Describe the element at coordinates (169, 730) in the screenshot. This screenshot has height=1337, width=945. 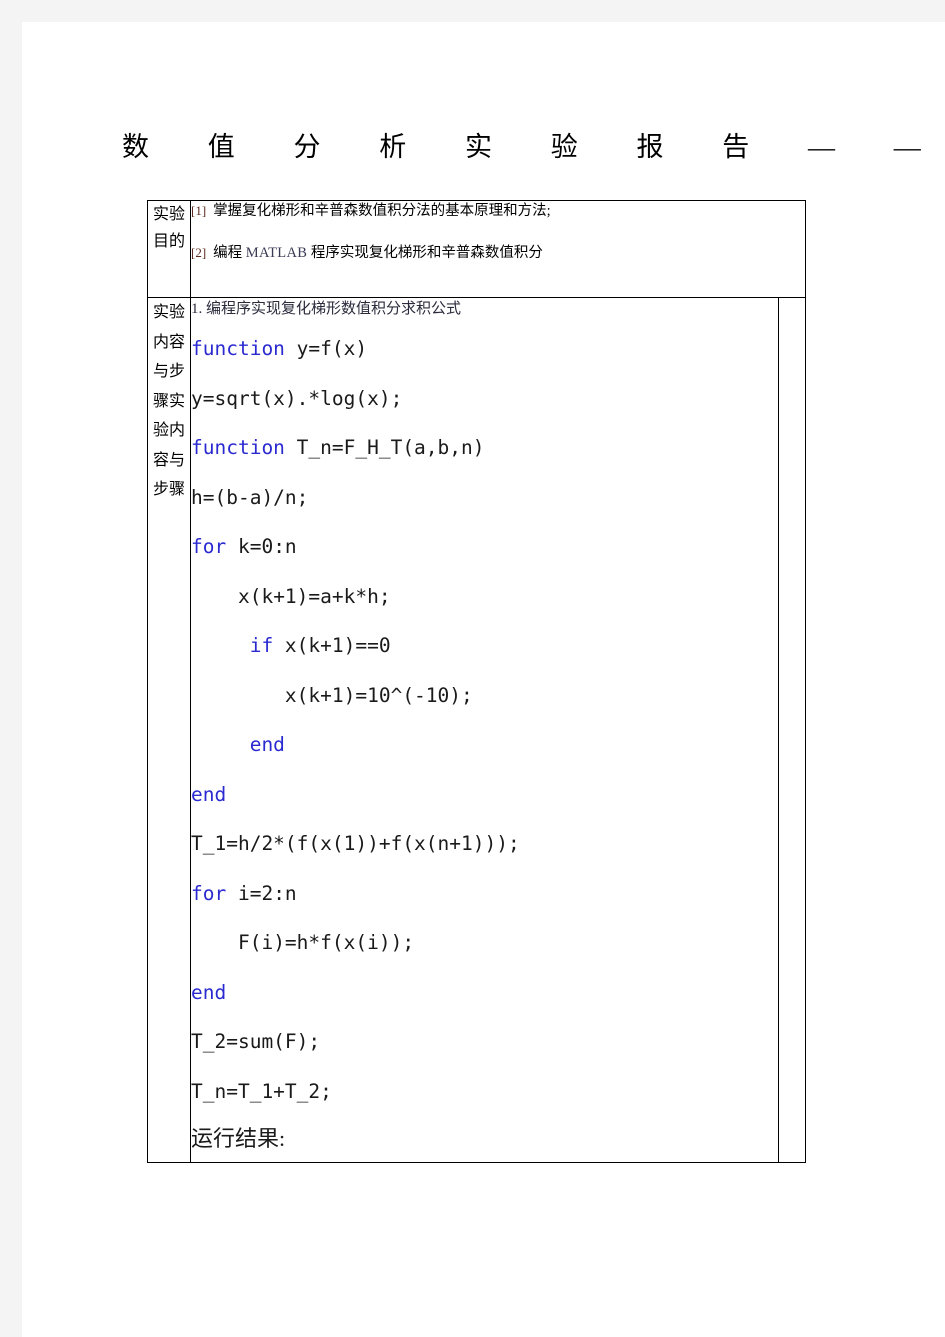
I see `row-label-content: 实验内容与步骤实验内容与步骤` at that location.